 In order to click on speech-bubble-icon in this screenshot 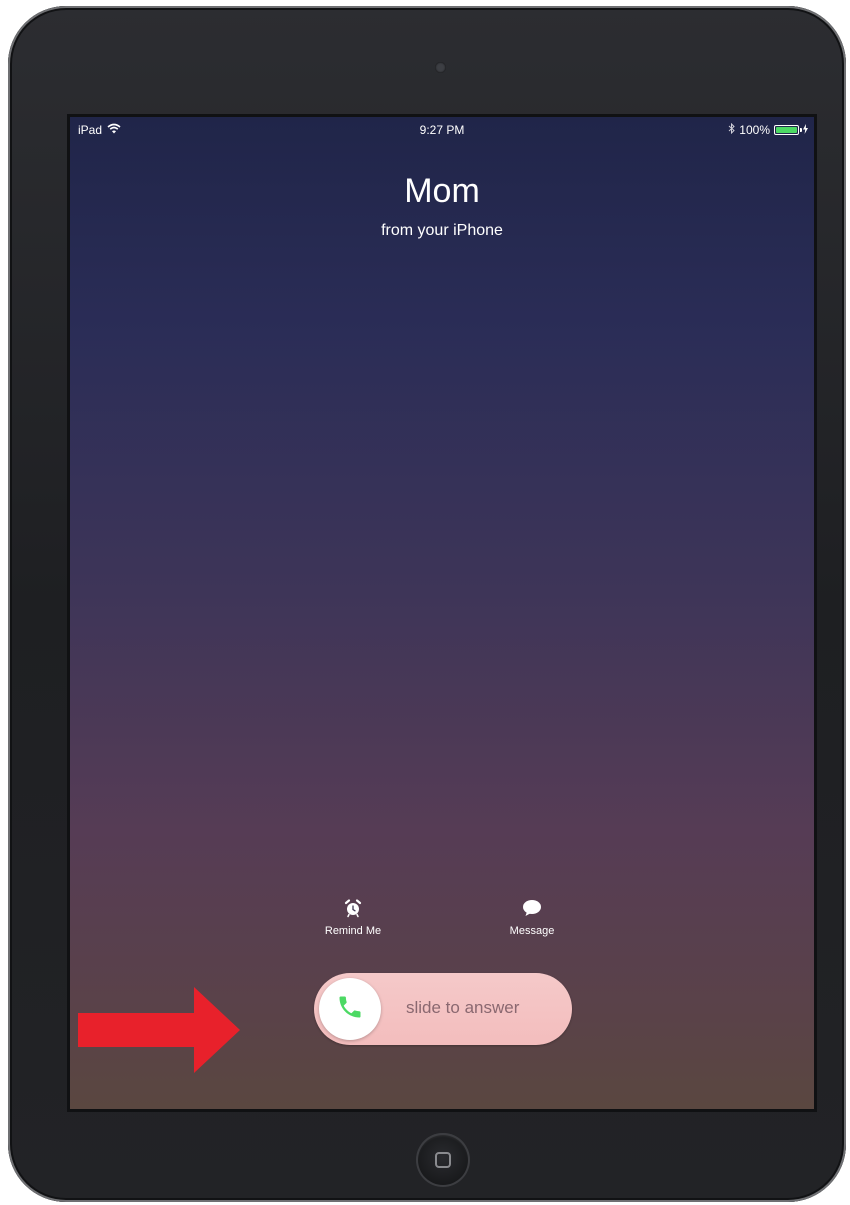, I will do `click(532, 908)`.